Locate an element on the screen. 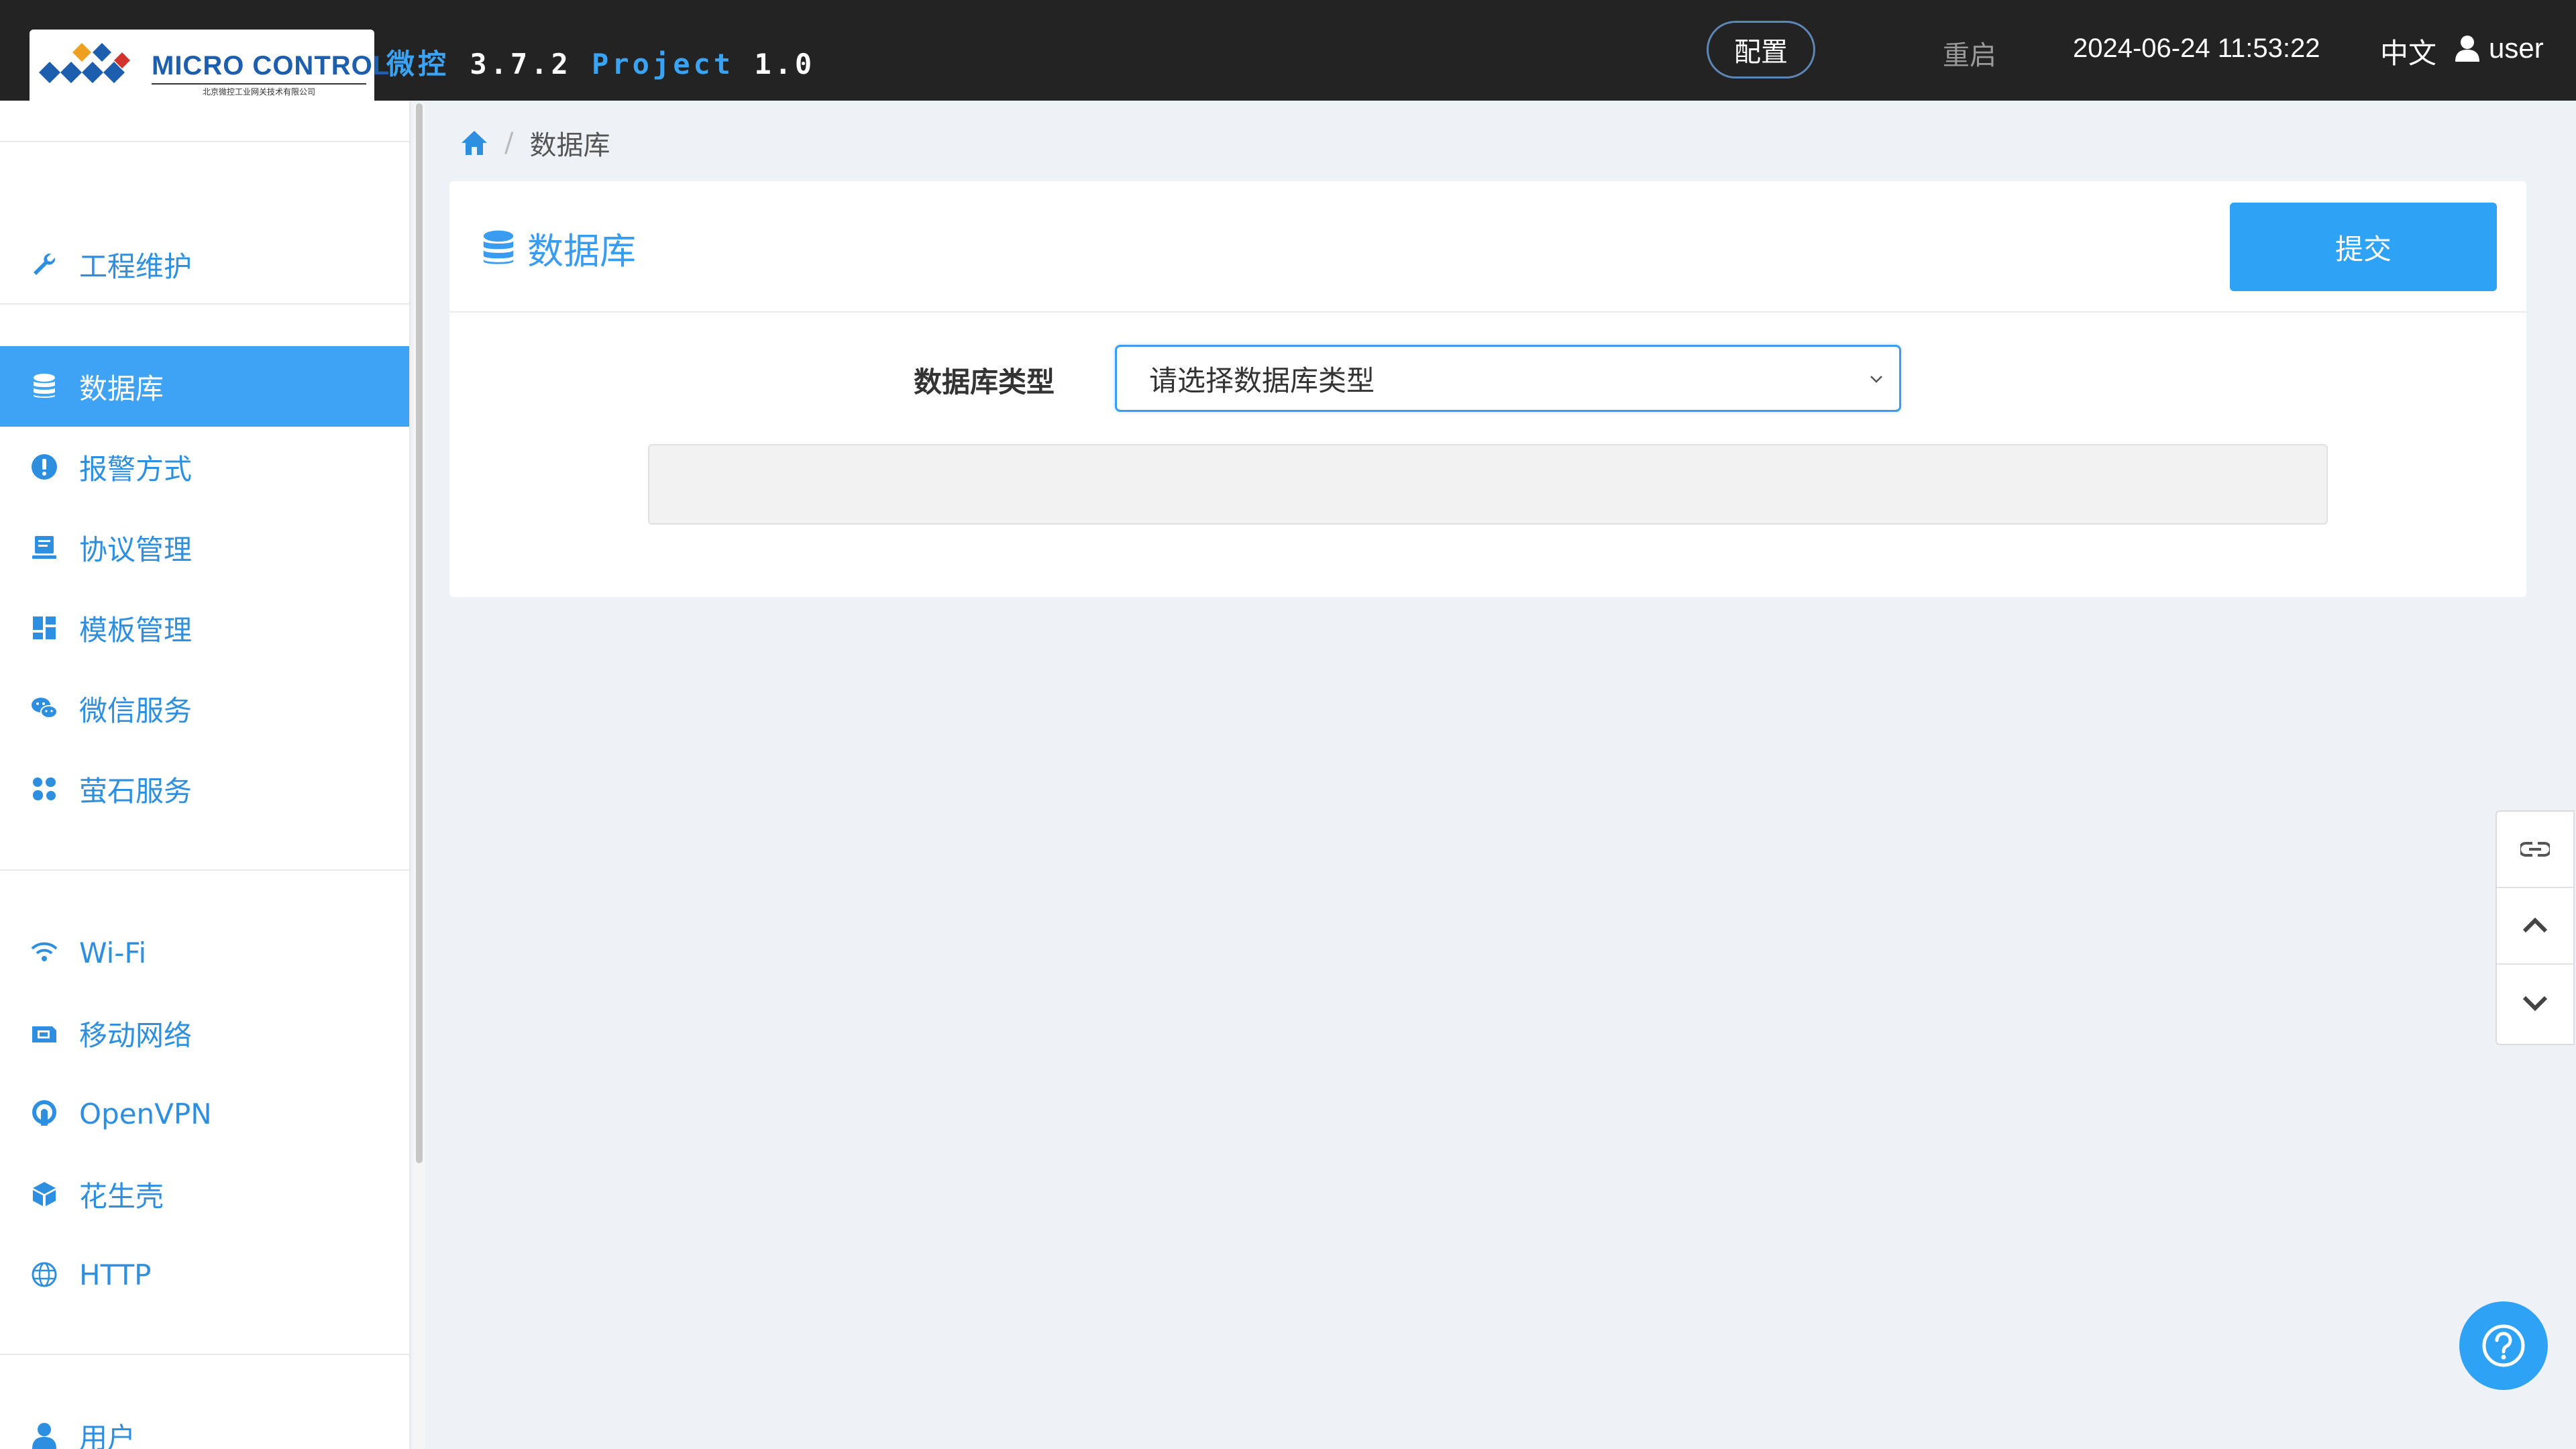 The height and width of the screenshot is (1449, 2576). wifi-icon is located at coordinates (44, 952).